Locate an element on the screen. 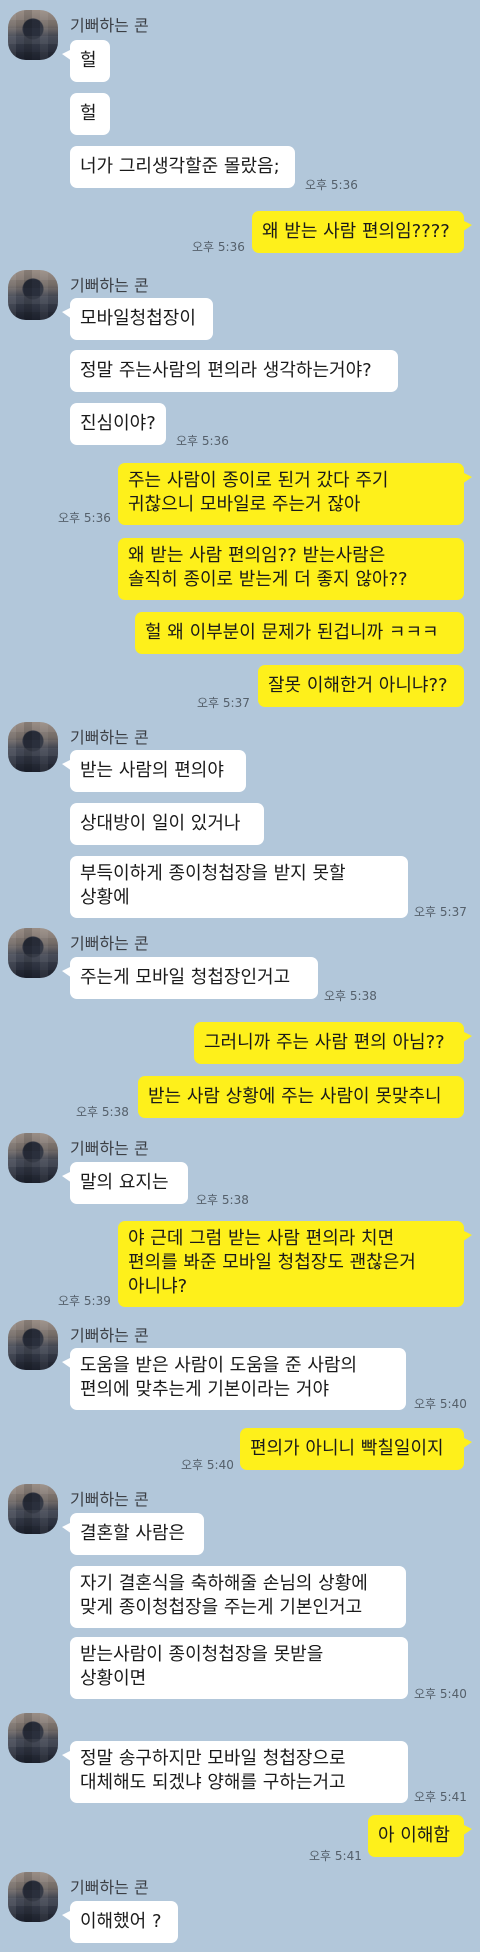 This screenshot has width=480, height=1952. message-line: 자기 결혼식을 축하해줄 손님의 상황에 is located at coordinates (224, 1583).